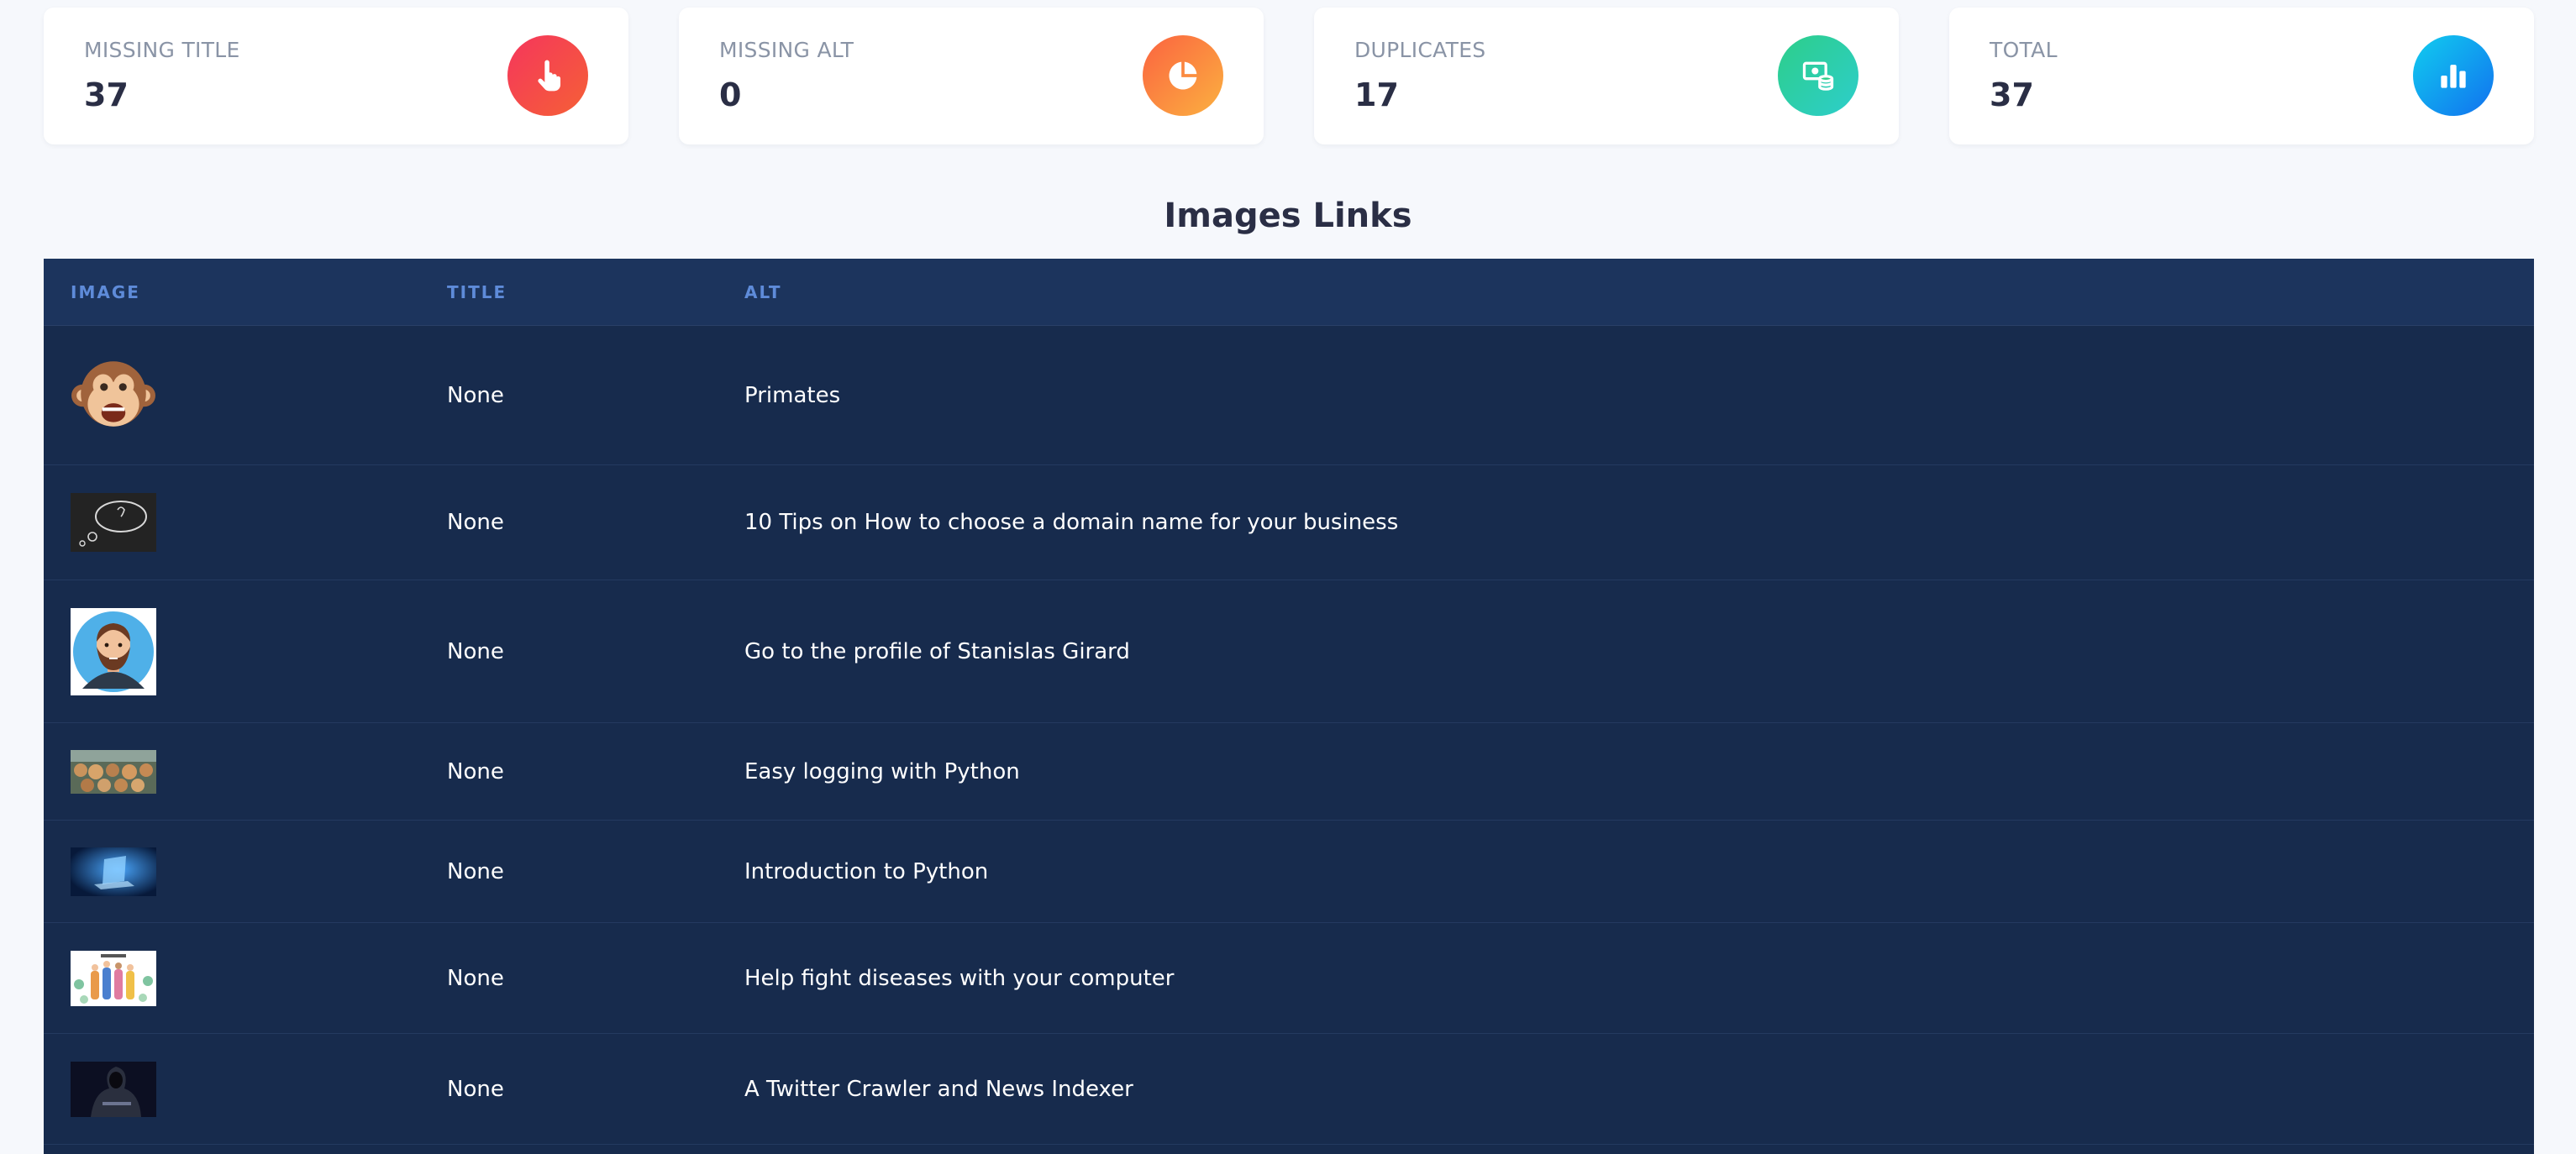 This screenshot has width=2576, height=1154. I want to click on stacked-logs-thumbnail, so click(114, 771).